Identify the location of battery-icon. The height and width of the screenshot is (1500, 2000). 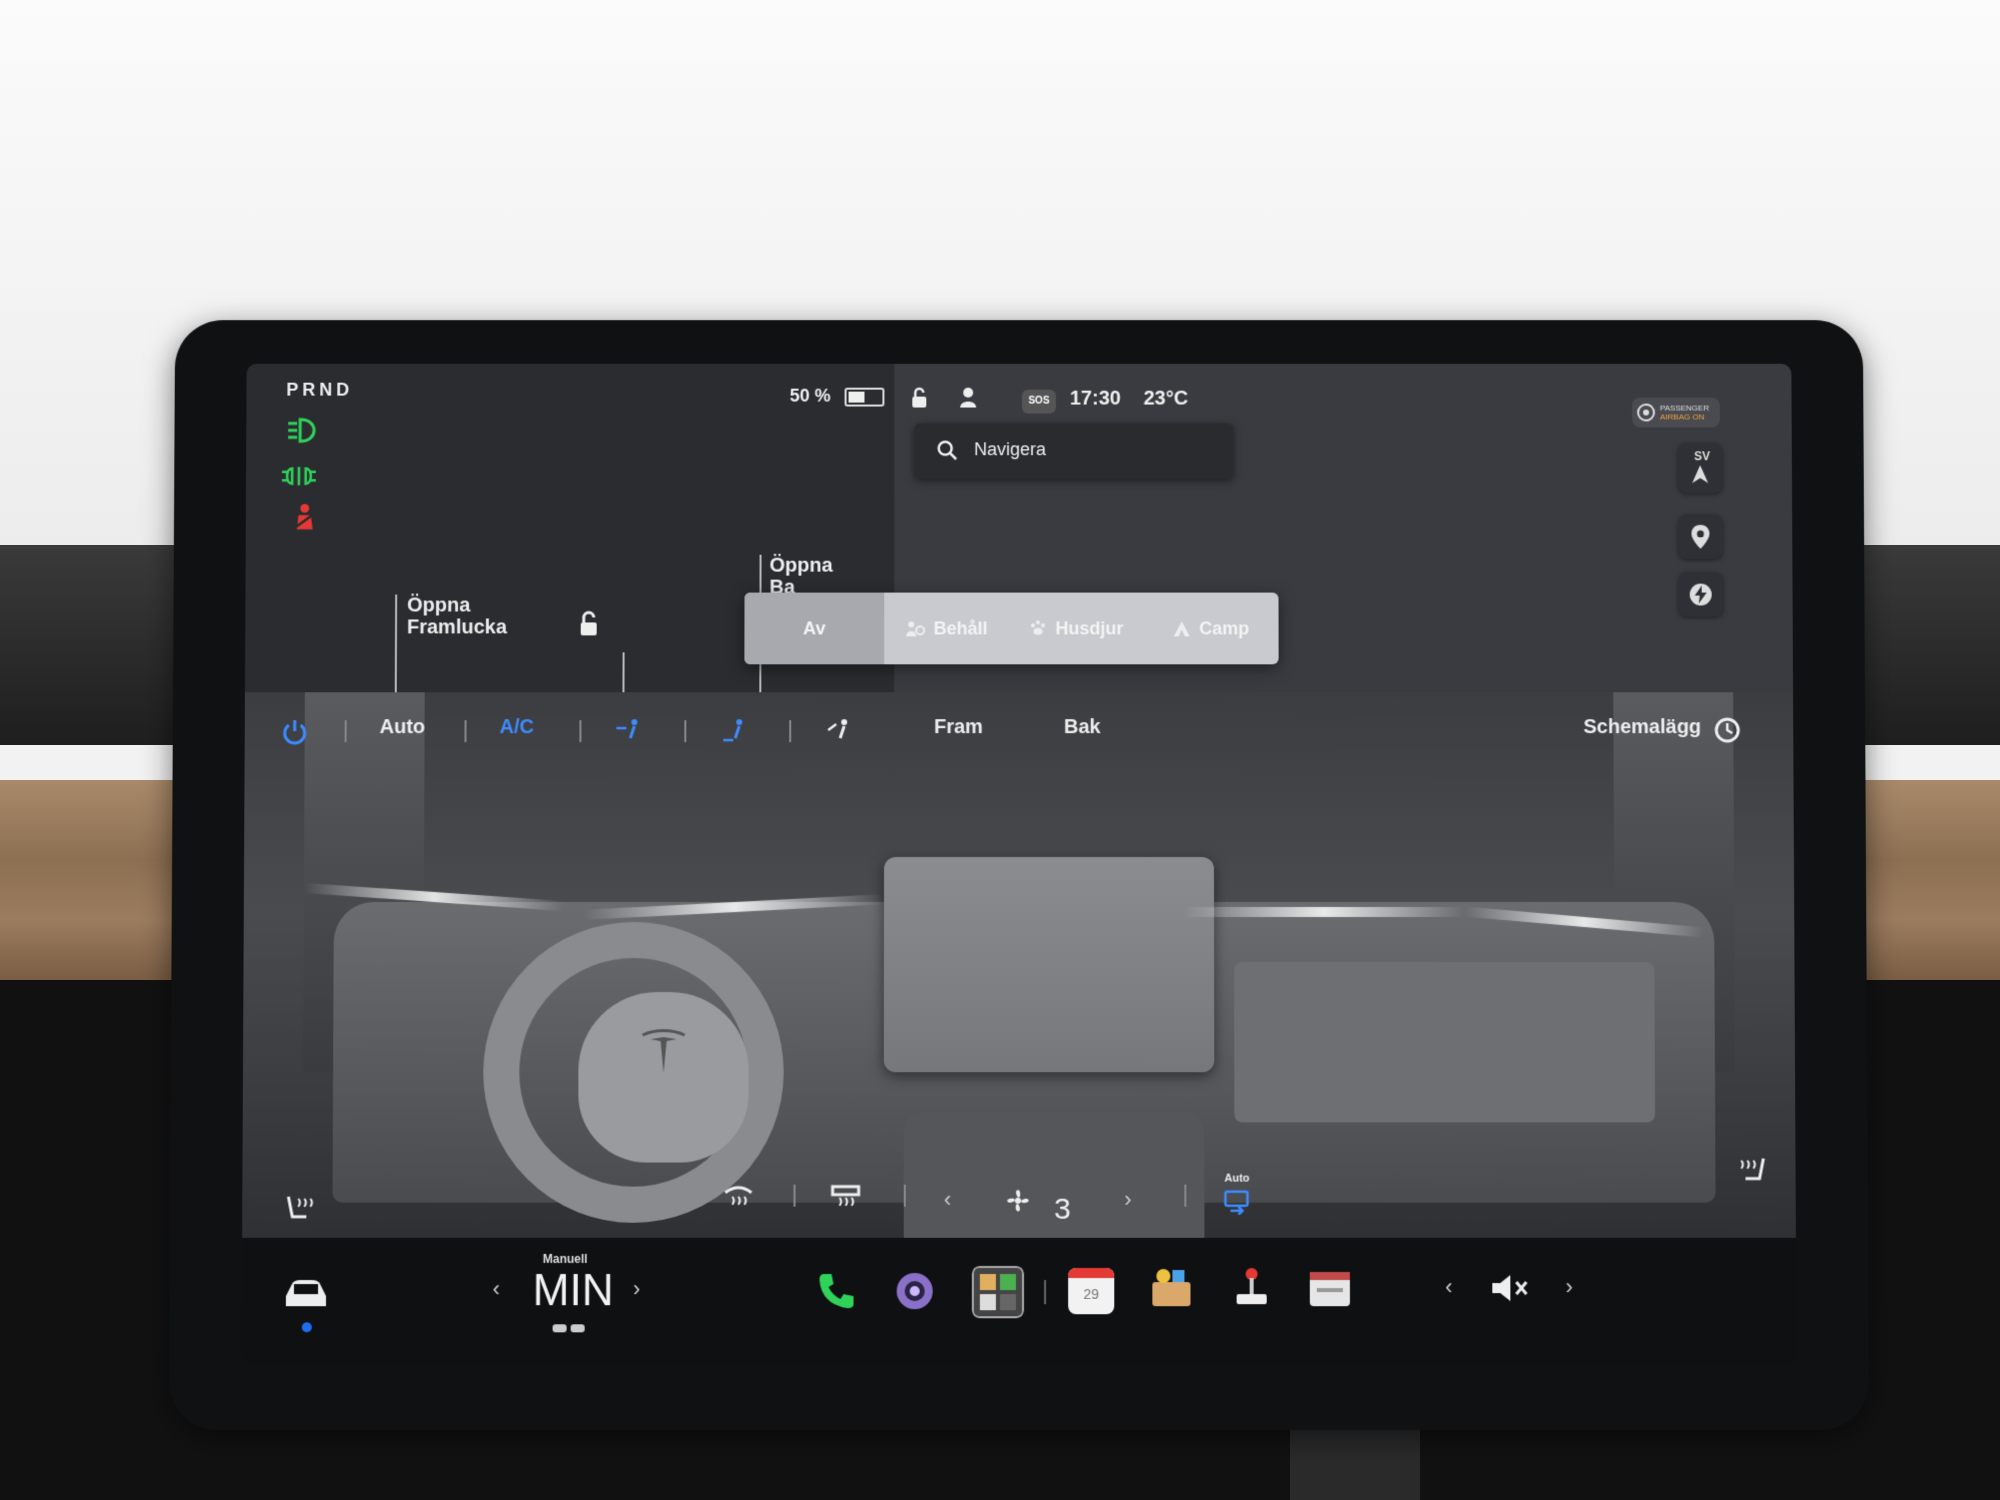
(864, 397).